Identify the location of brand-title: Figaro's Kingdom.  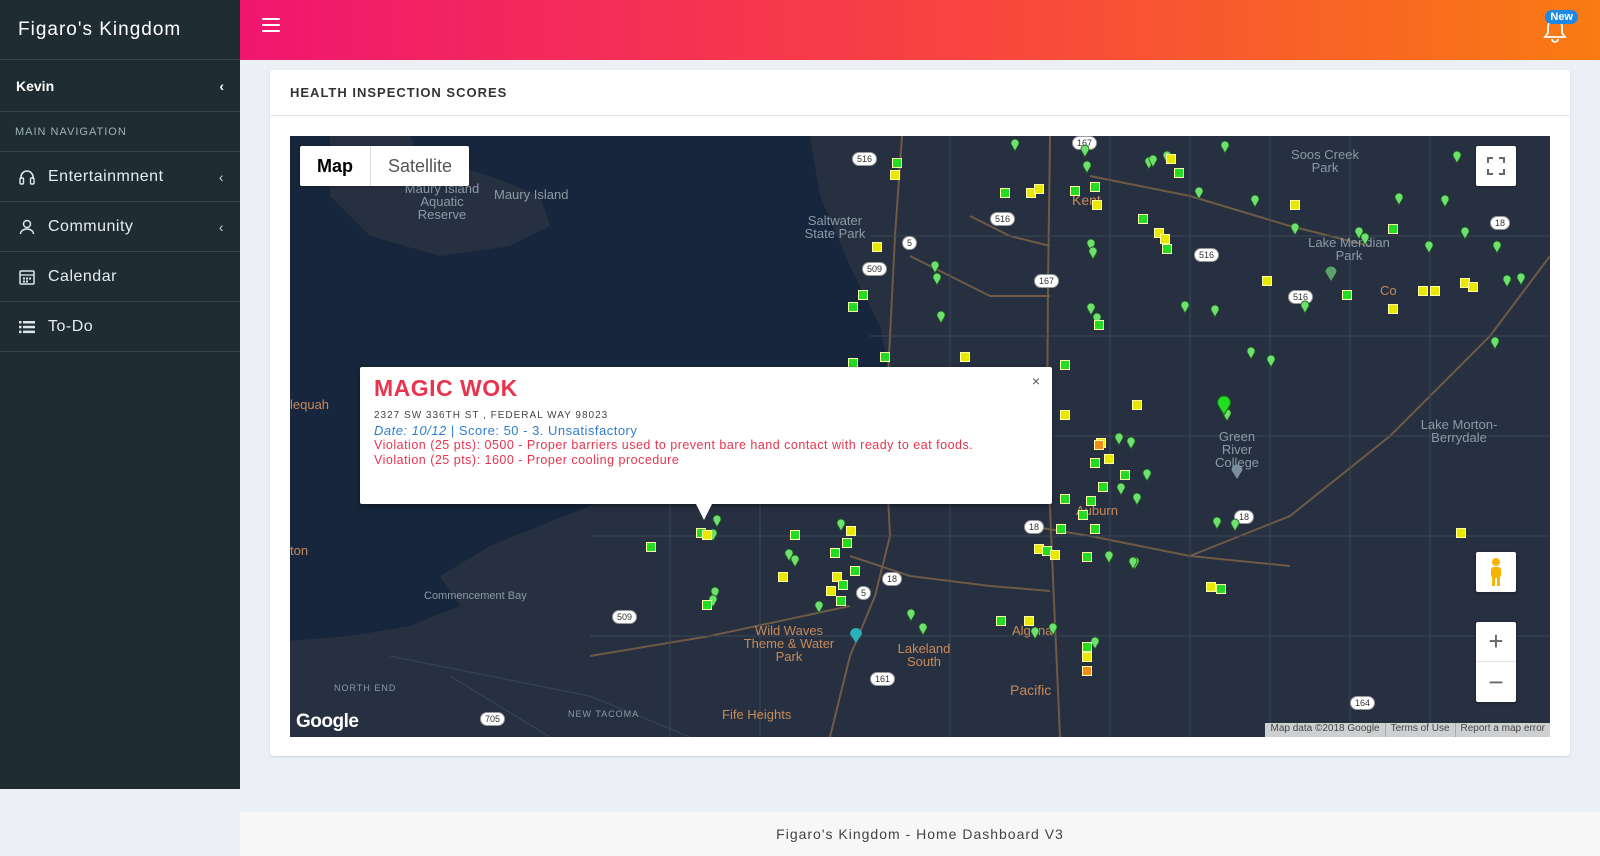
(120, 30).